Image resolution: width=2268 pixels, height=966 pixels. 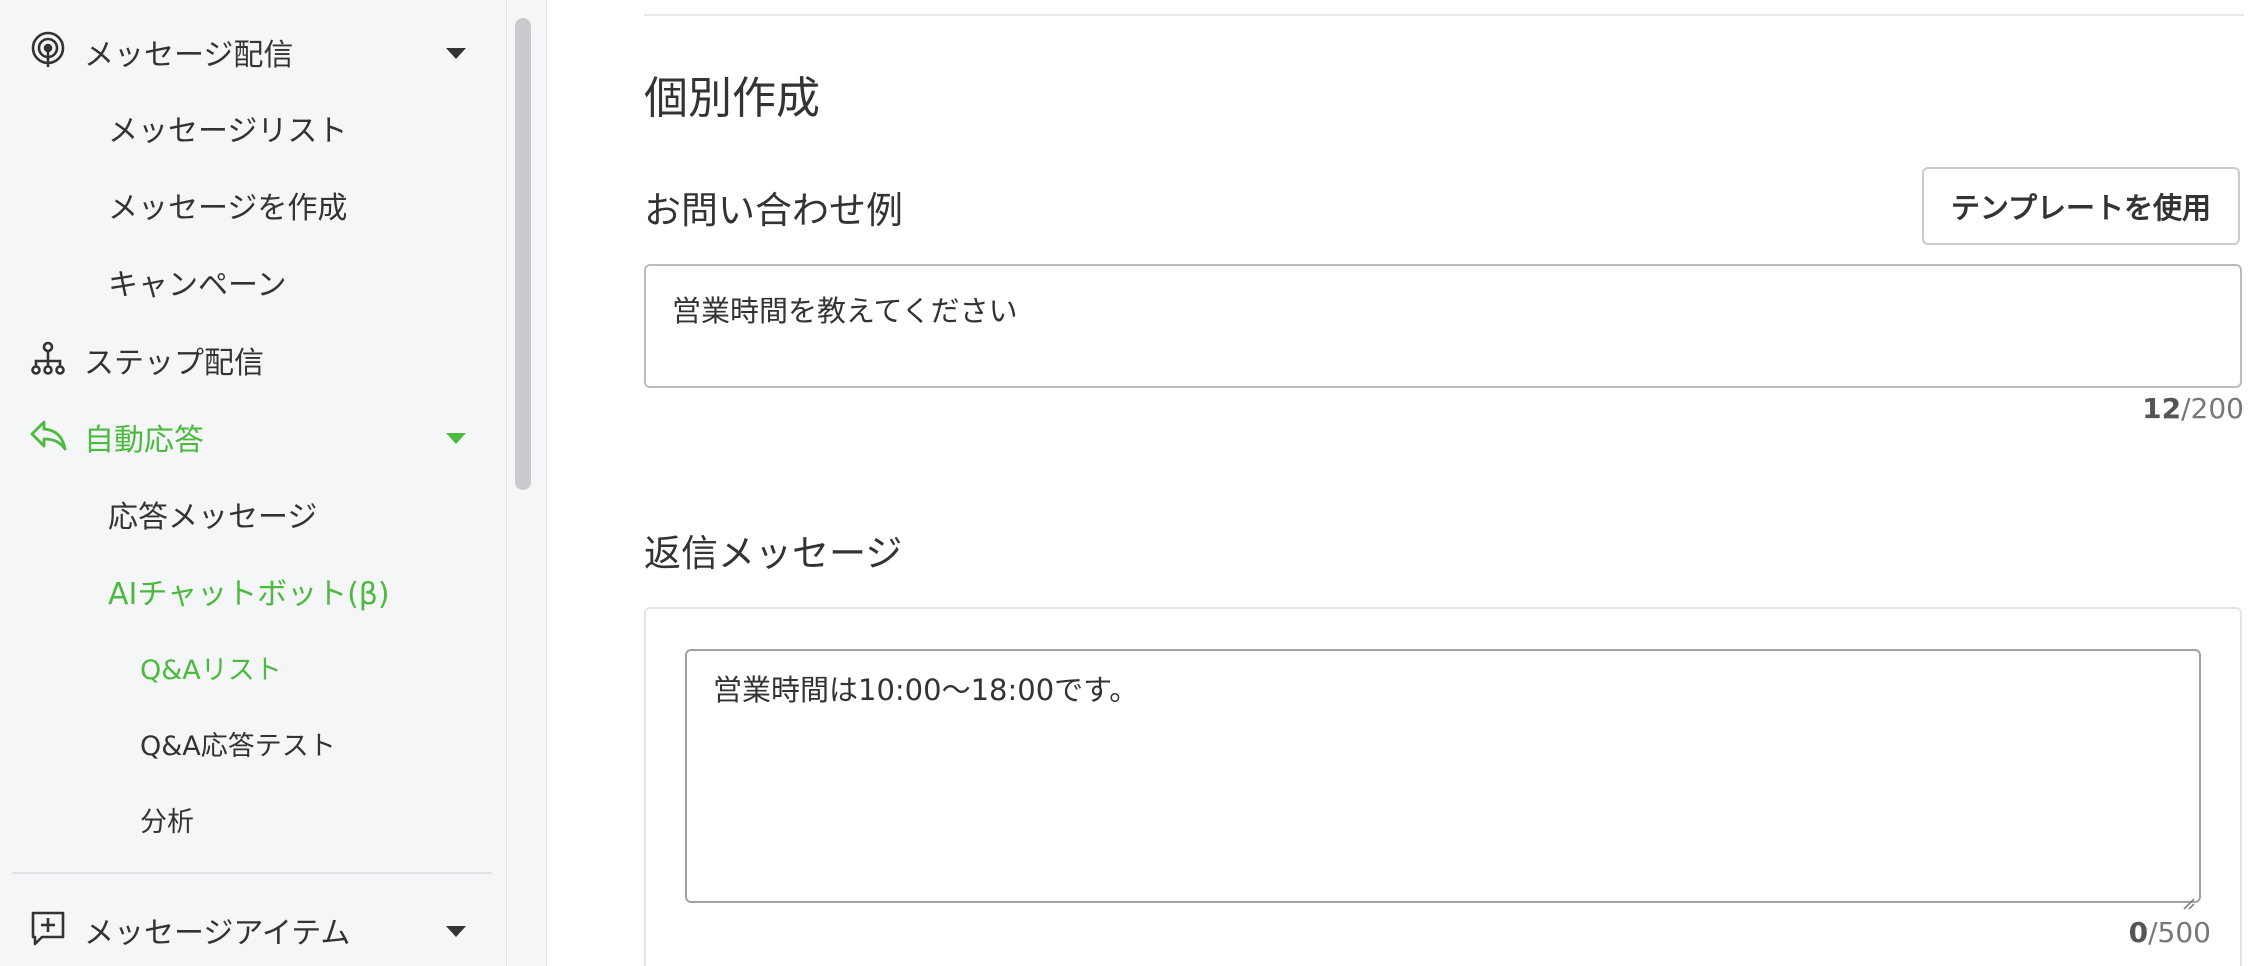 What do you see at coordinates (189, 55) in the screenshot?
I see `sidebar-item-label: メッセージ配信` at bounding box center [189, 55].